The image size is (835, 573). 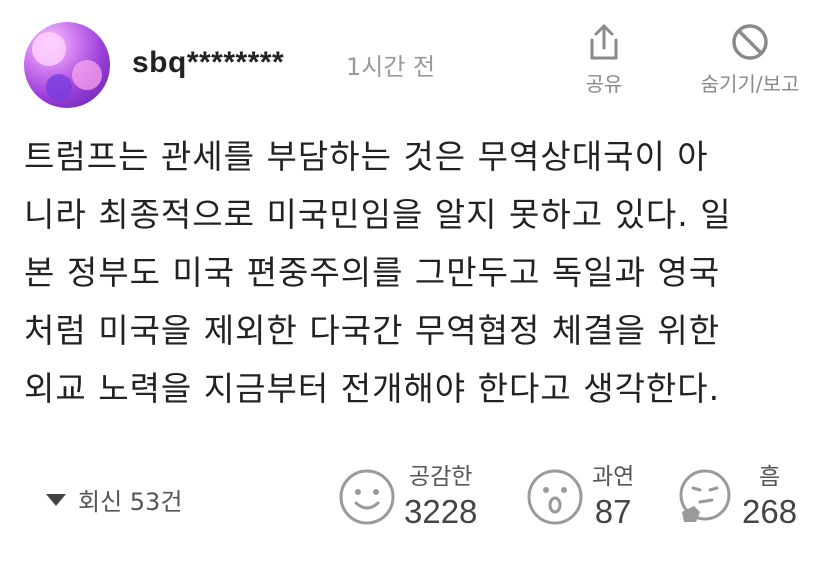 What do you see at coordinates (736, 497) in the screenshot?
I see `reaction-hmm-button: 흠 268` at bounding box center [736, 497].